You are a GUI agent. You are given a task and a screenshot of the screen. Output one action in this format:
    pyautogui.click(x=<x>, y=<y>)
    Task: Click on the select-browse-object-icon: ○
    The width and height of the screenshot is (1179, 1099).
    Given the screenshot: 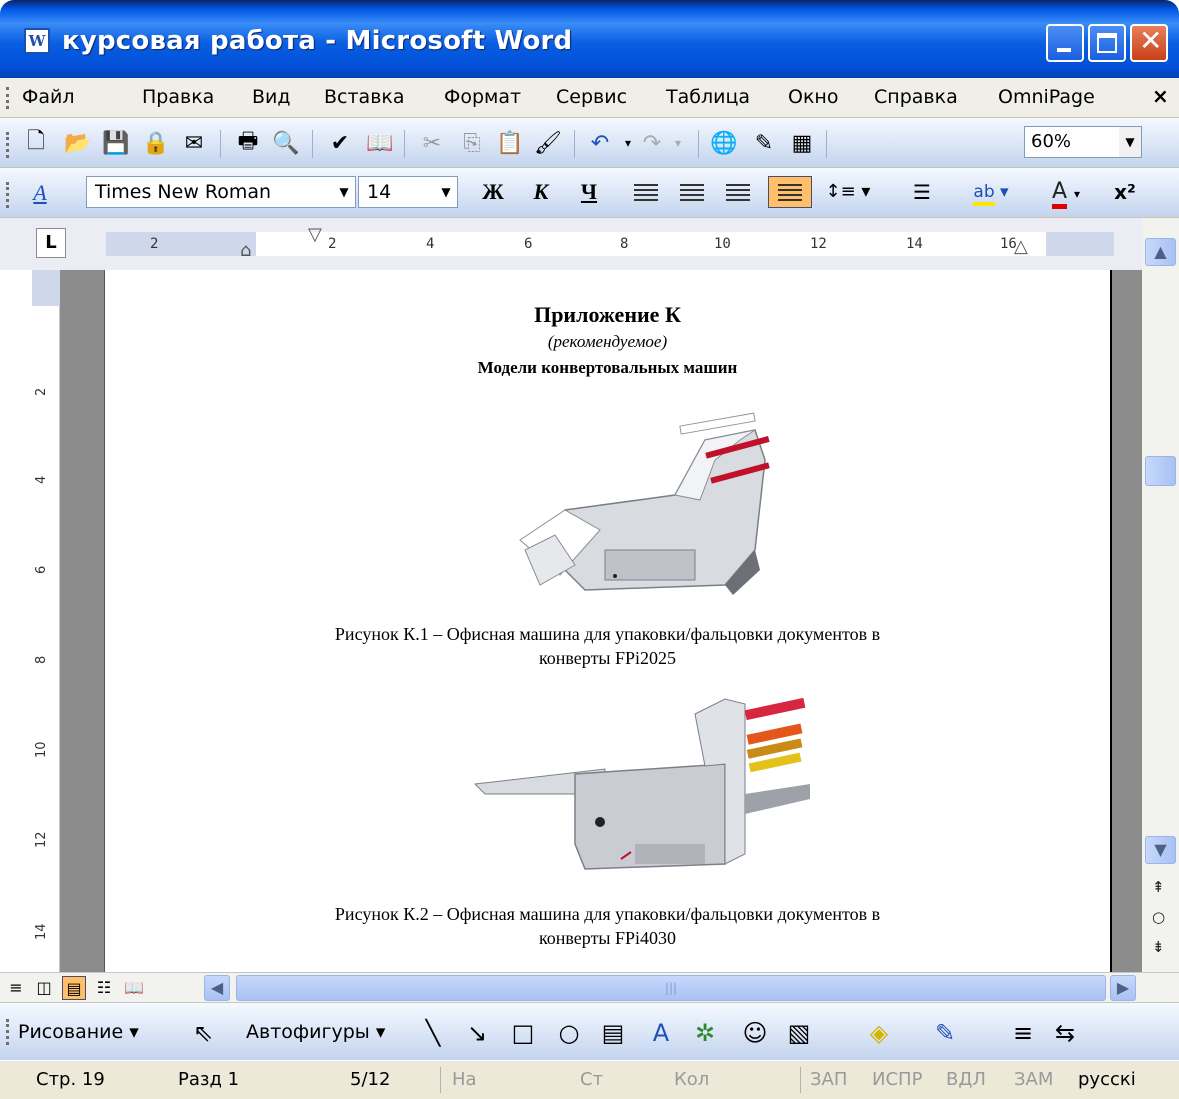 What is the action you would take?
    pyautogui.click(x=1158, y=917)
    